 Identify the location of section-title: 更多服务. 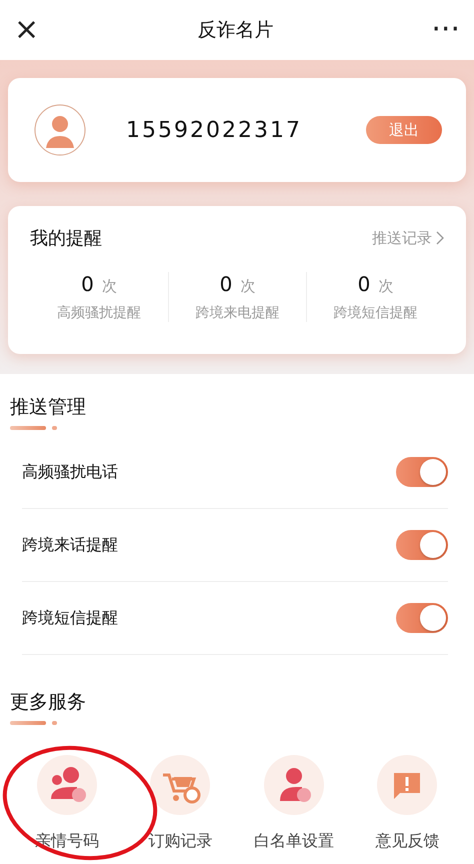
(48, 702).